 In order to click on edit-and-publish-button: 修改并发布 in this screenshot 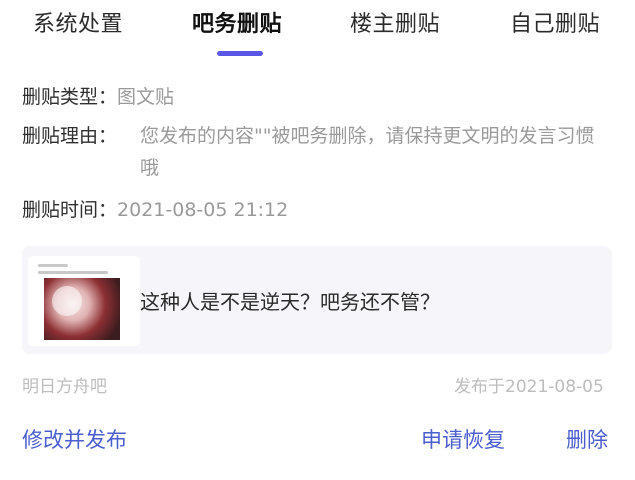, I will do `click(74, 439)`.